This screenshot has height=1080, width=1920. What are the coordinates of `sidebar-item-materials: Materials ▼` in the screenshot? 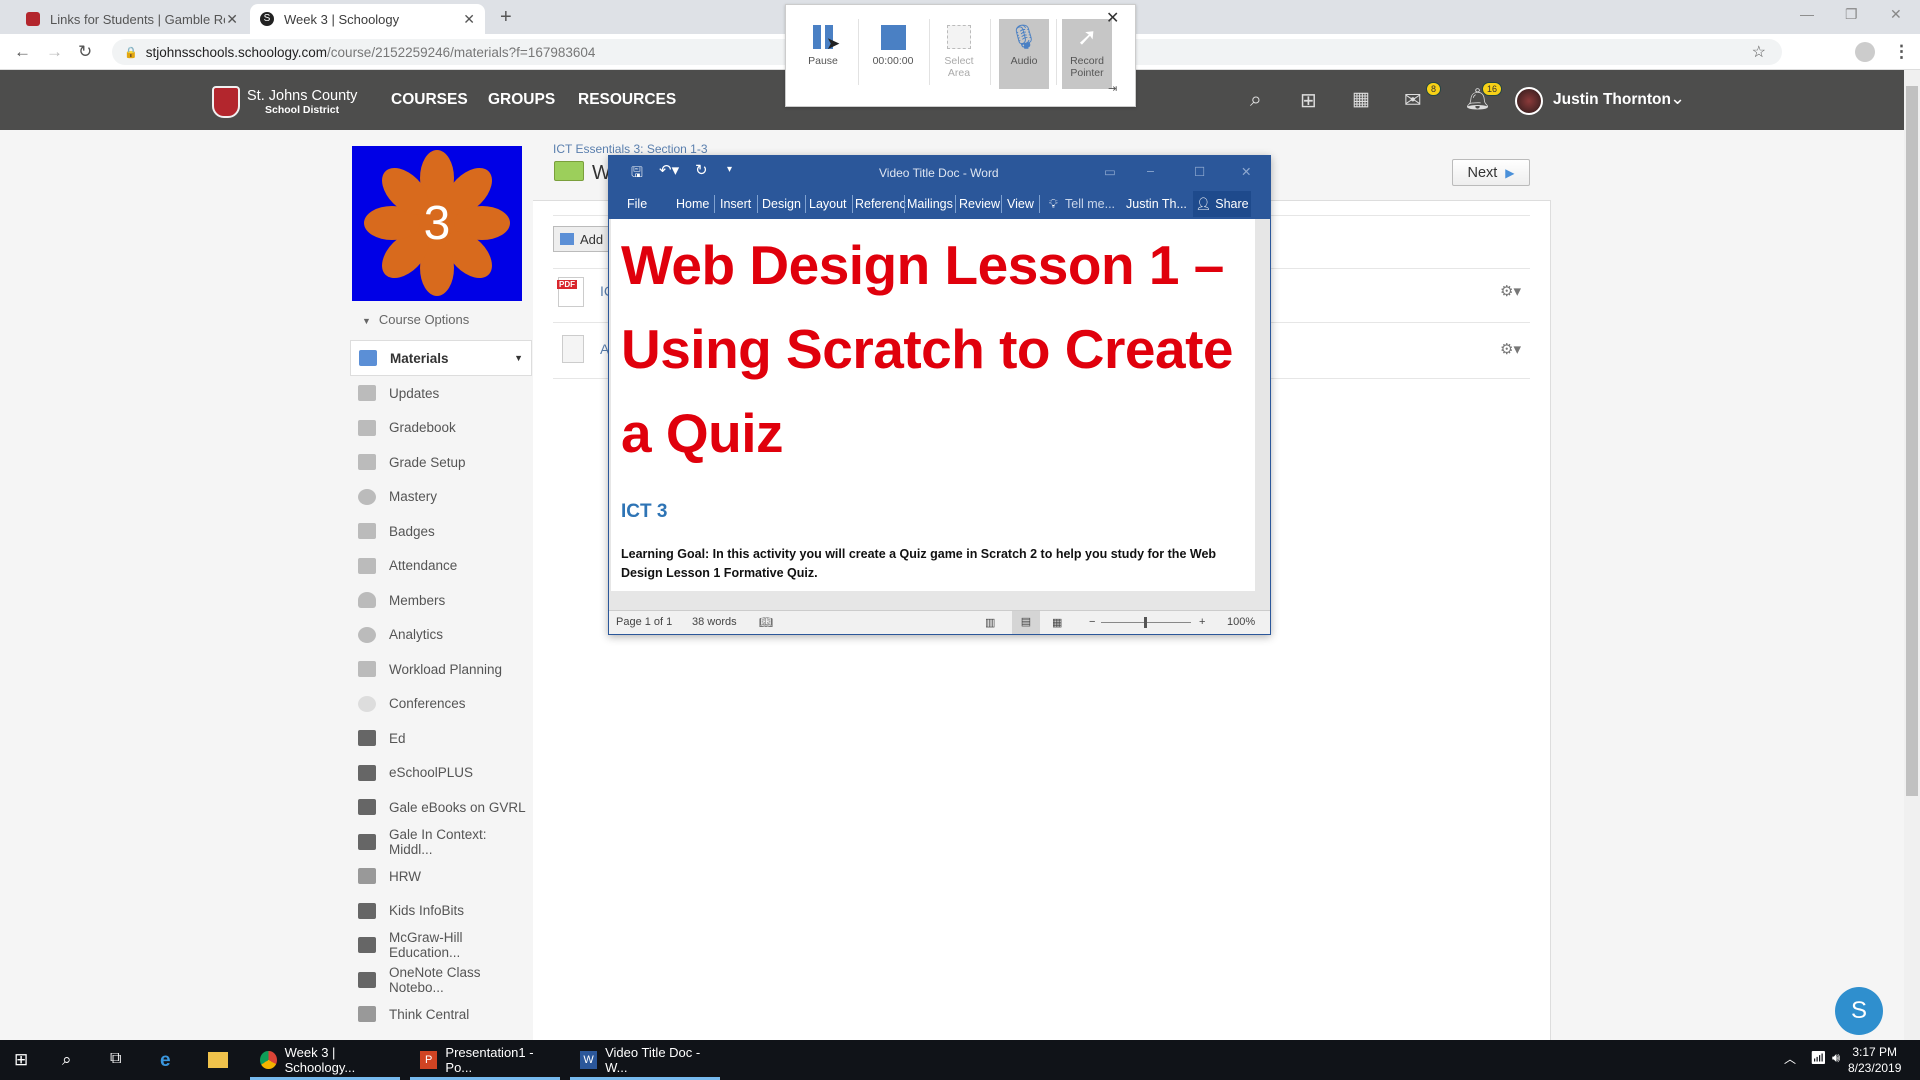 It's located at (441, 358).